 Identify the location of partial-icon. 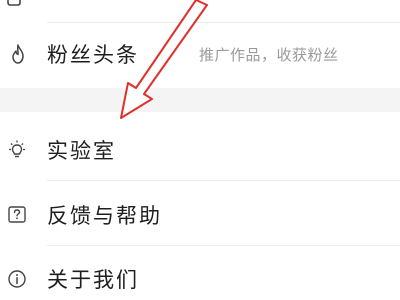
(14, 4).